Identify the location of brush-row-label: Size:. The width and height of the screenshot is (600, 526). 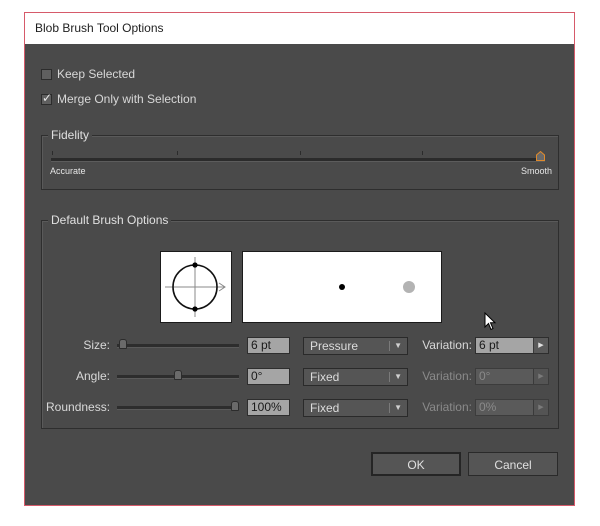
(96, 345).